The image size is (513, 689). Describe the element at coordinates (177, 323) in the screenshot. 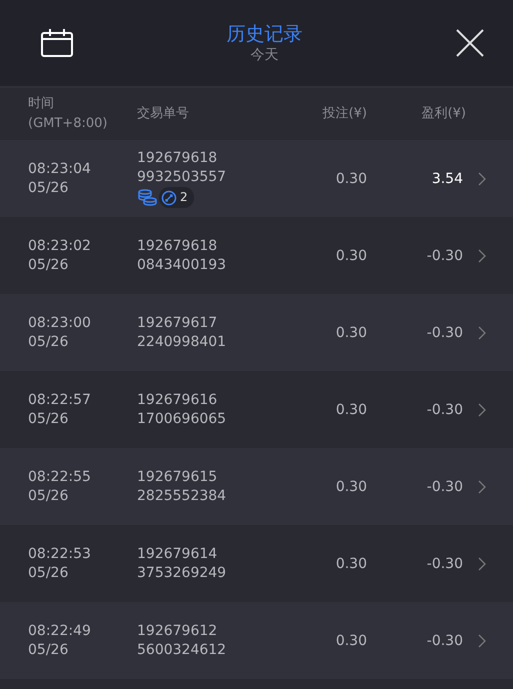

I see `trade-id: 192679617` at that location.